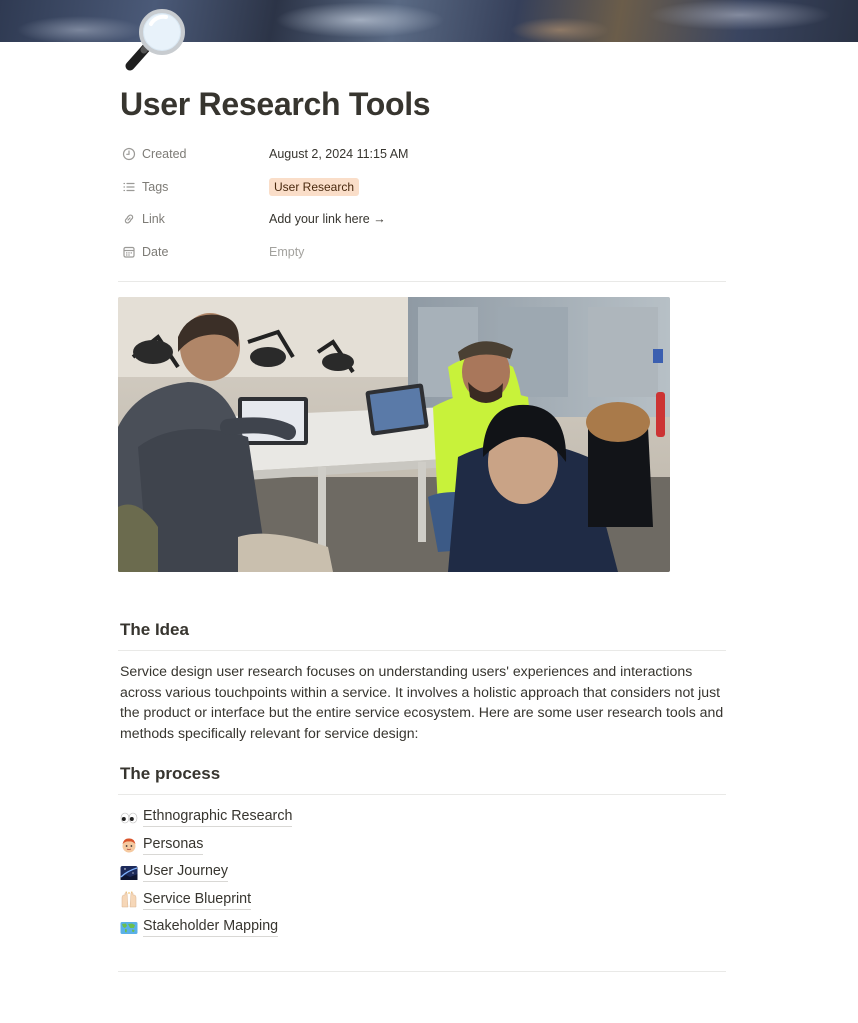 The image size is (858, 1023). What do you see at coordinates (129, 186) in the screenshot?
I see `list-icon` at bounding box center [129, 186].